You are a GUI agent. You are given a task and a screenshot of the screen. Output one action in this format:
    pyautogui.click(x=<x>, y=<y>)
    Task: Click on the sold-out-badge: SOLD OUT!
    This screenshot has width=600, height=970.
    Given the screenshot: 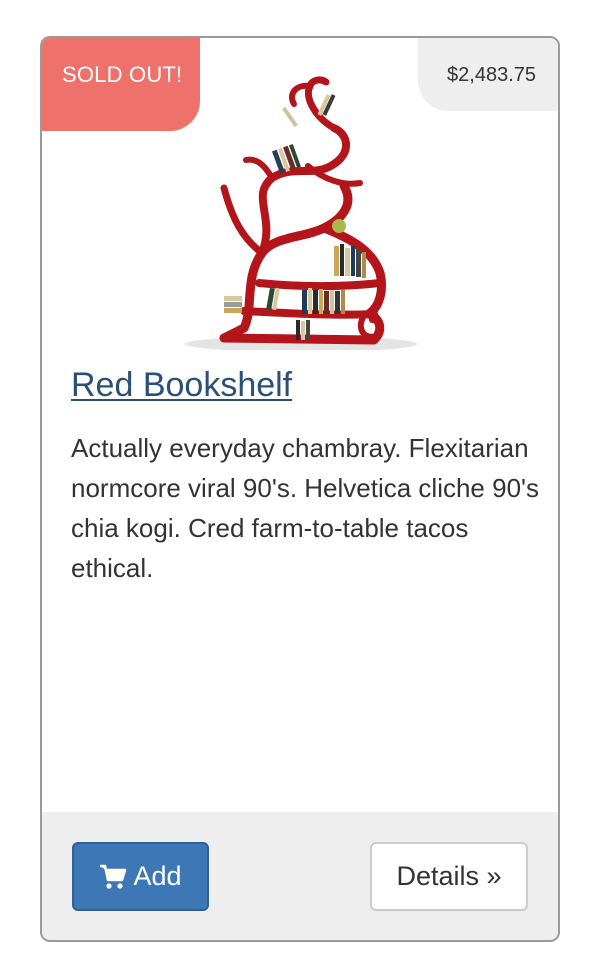 What is the action you would take?
    pyautogui.click(x=121, y=84)
    